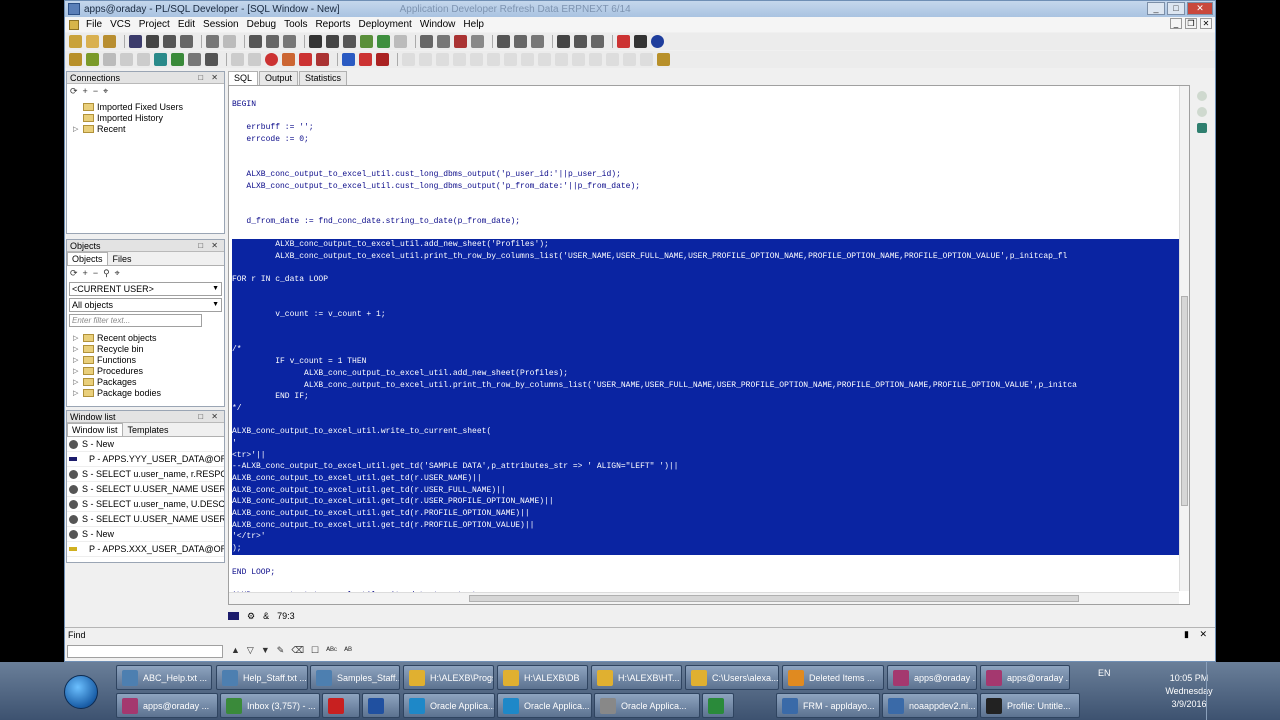  Describe the element at coordinates (272, 41) in the screenshot. I see `copy-icon` at that location.